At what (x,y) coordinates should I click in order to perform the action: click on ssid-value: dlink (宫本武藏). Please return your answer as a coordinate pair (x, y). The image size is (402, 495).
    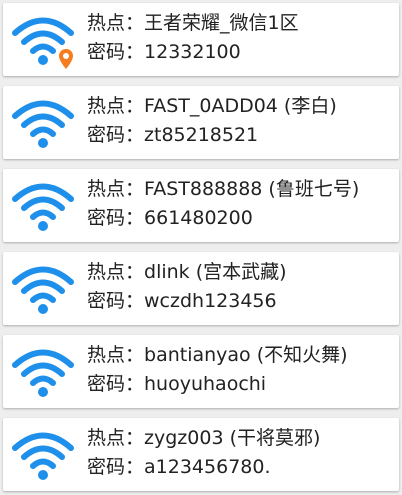
    Looking at the image, I should click on (215, 272).